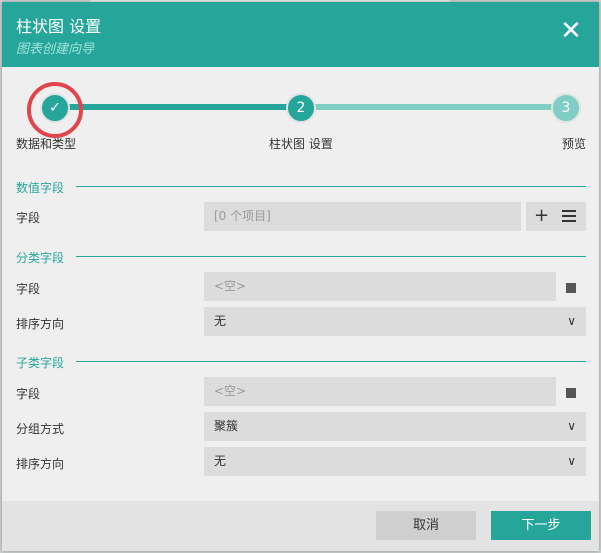  Describe the element at coordinates (28, 289) in the screenshot. I see `category-field-label: 字段` at that location.